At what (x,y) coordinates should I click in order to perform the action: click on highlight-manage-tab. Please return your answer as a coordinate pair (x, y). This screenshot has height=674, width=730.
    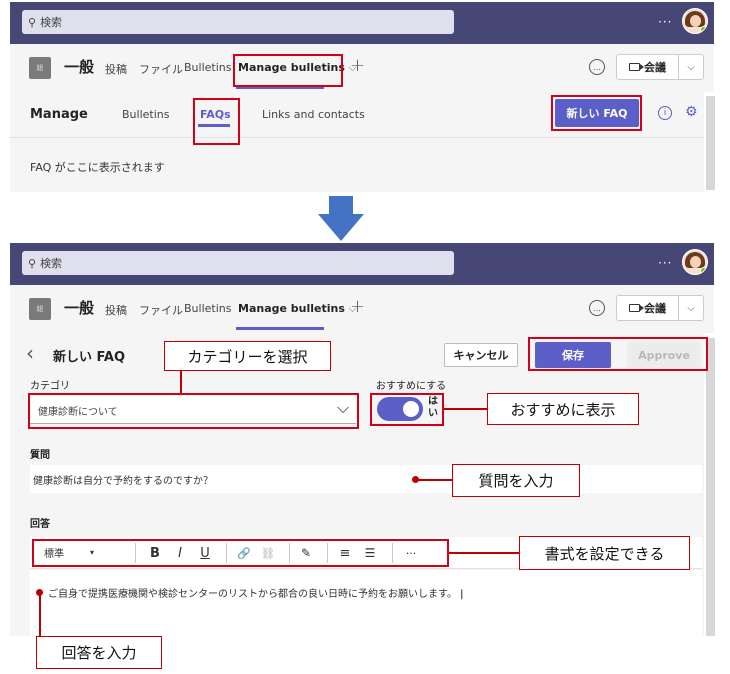
    Looking at the image, I should click on (288, 70).